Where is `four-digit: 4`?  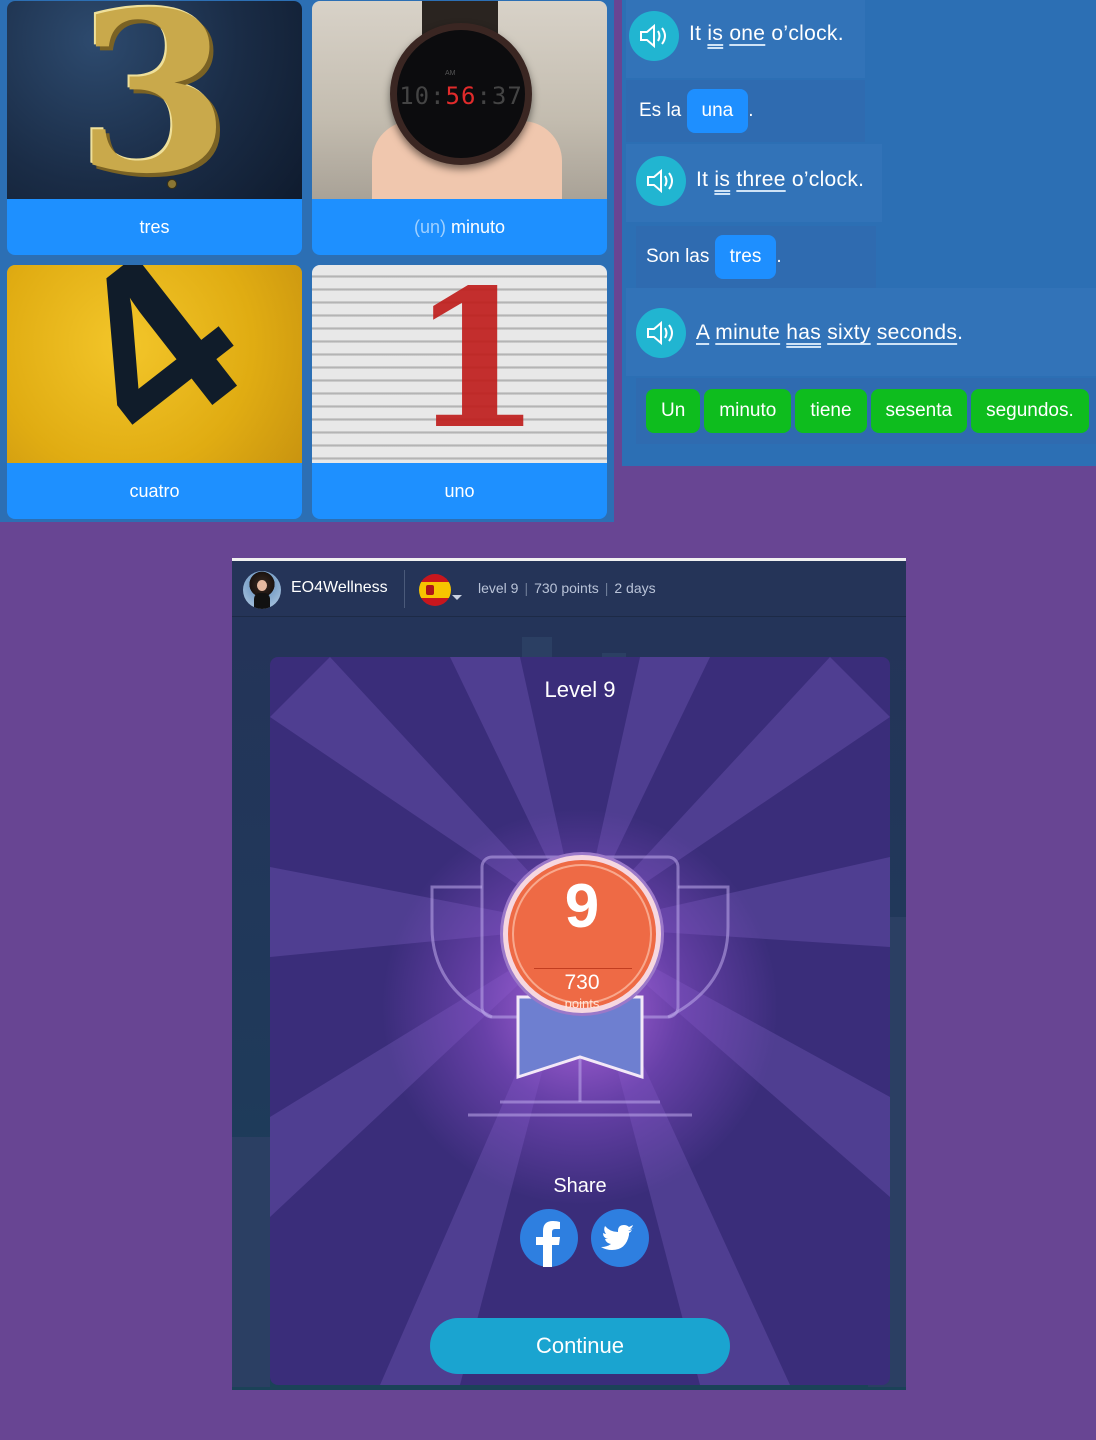 four-digit: 4 is located at coordinates (151, 364).